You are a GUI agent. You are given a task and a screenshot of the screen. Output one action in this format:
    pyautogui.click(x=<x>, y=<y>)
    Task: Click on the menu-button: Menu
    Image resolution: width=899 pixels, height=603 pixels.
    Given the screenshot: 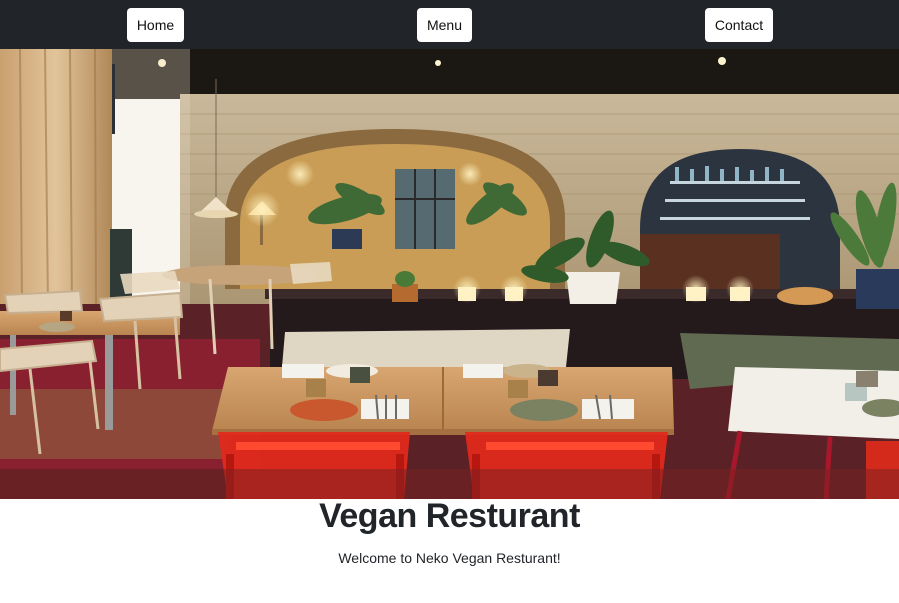 What is the action you would take?
    pyautogui.click(x=444, y=25)
    